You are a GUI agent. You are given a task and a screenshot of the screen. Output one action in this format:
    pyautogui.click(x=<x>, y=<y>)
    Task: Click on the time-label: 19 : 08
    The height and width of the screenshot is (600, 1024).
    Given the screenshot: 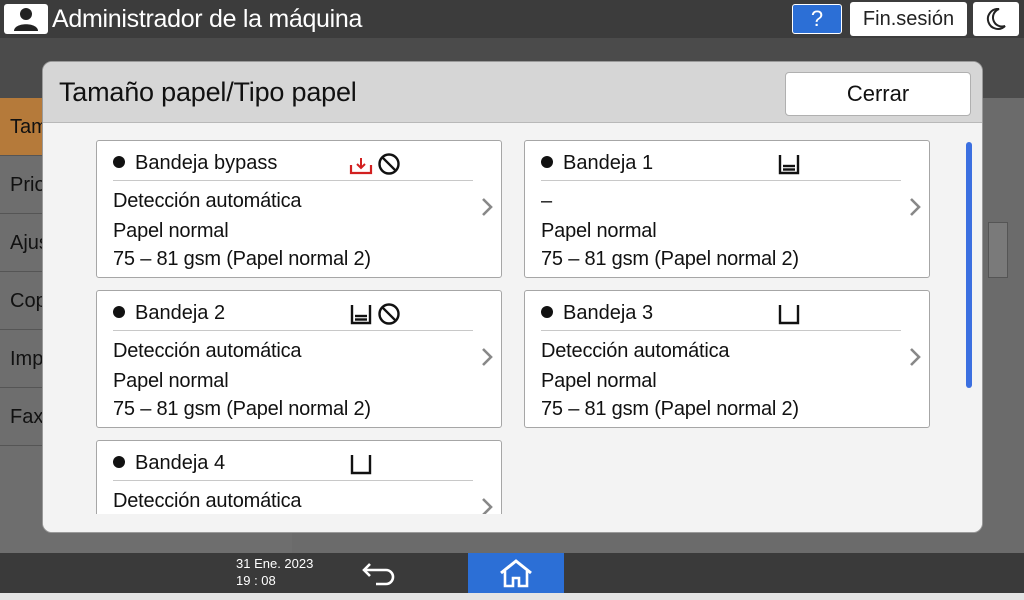 What is the action you would take?
    pyautogui.click(x=256, y=580)
    